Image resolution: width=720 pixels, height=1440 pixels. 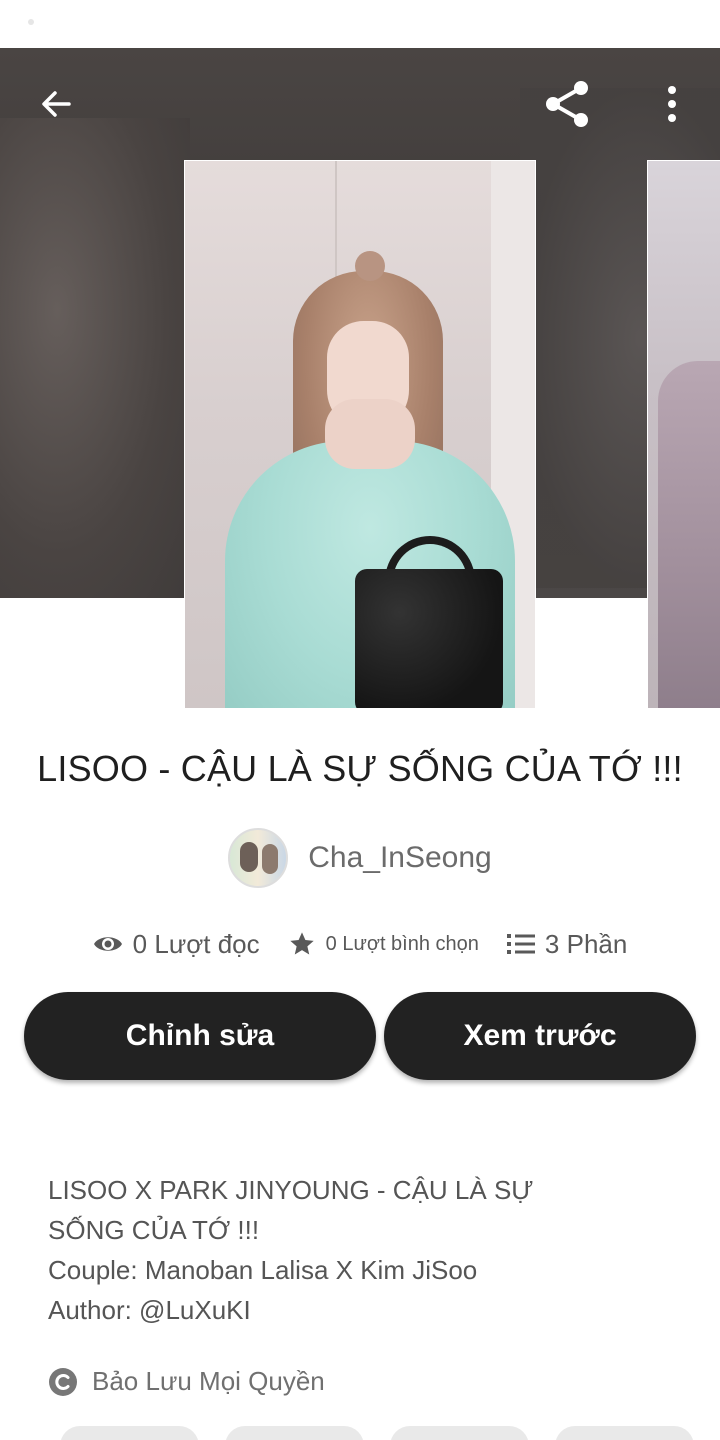 What do you see at coordinates (258, 858) in the screenshot?
I see `author-avatar` at bounding box center [258, 858].